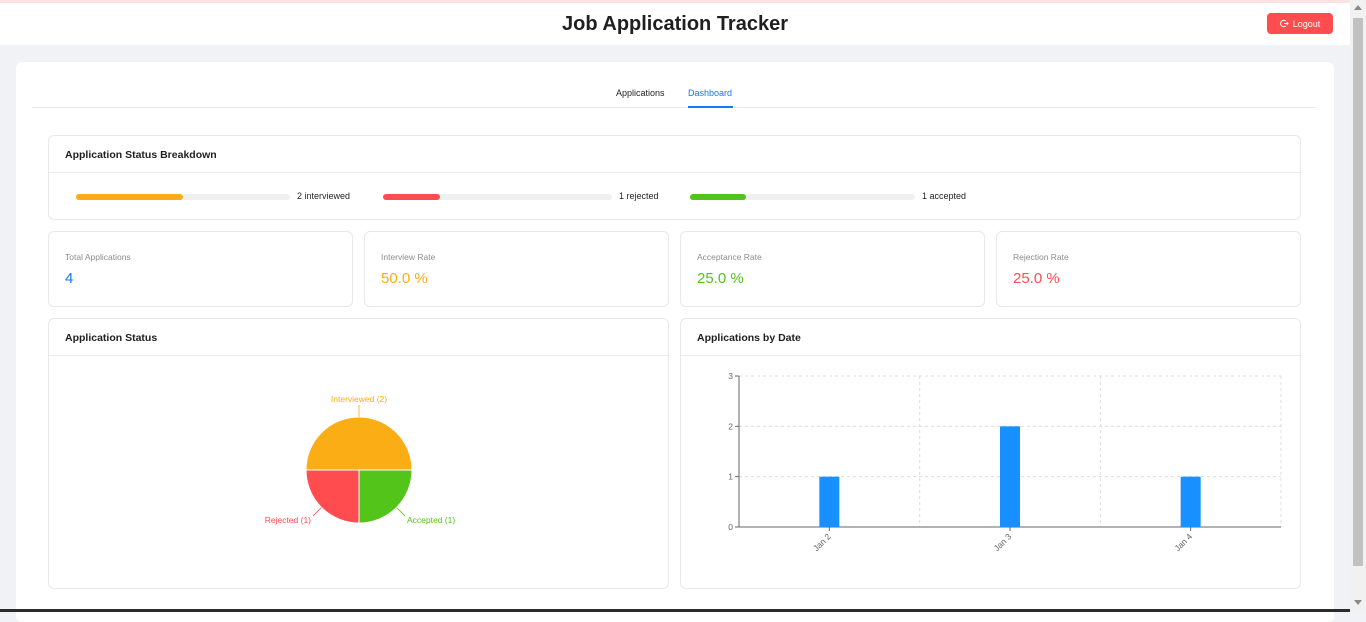  I want to click on y-tick-label: 0, so click(730, 527).